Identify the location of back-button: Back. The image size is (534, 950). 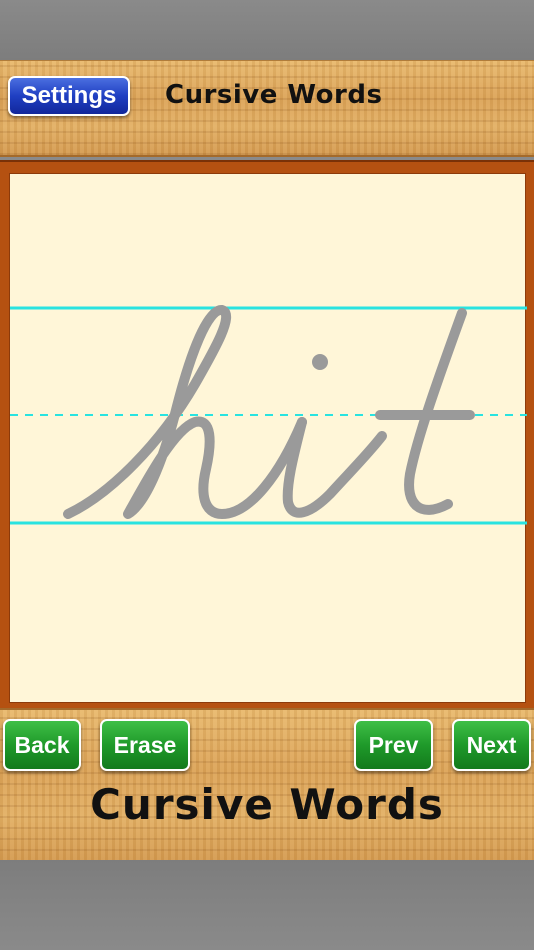
(42, 745).